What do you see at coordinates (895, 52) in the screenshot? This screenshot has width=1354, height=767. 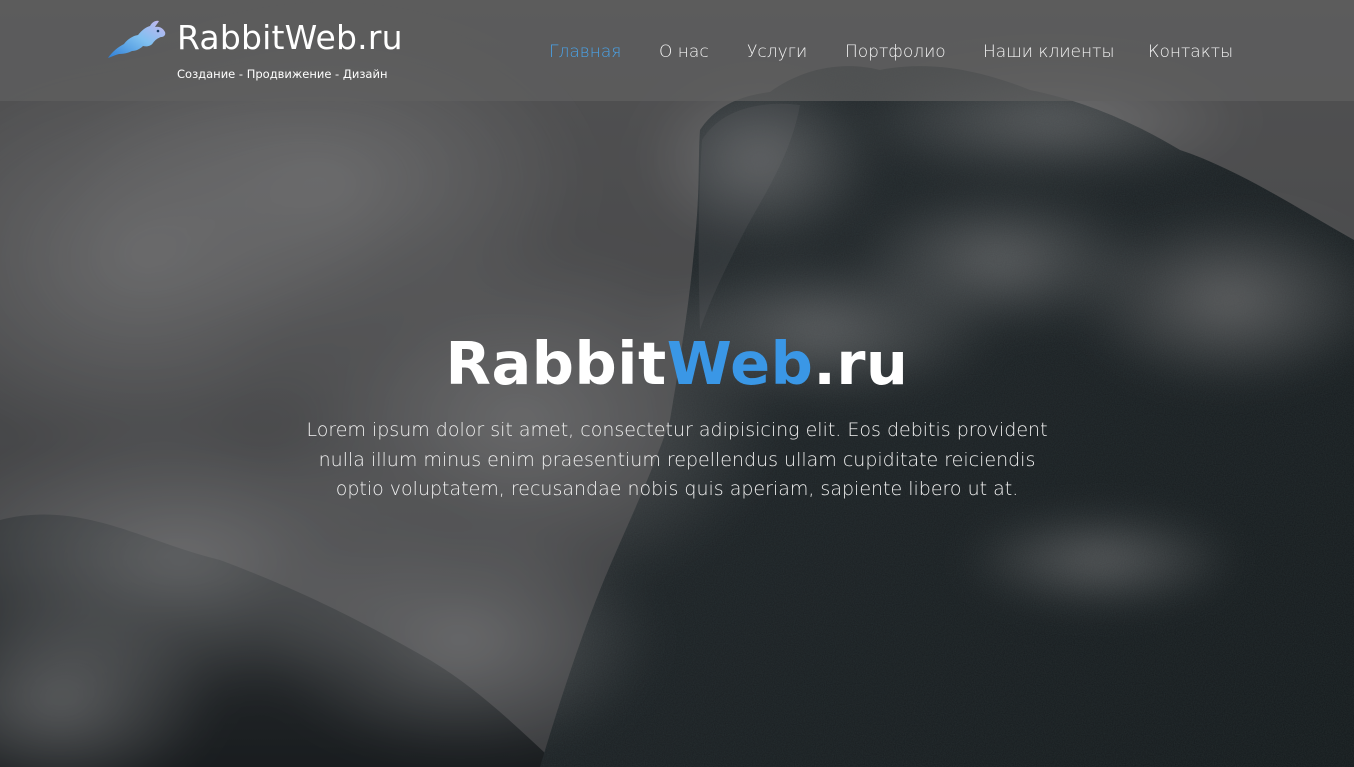 I see `nav-item-portfolio: Портфолио` at bounding box center [895, 52].